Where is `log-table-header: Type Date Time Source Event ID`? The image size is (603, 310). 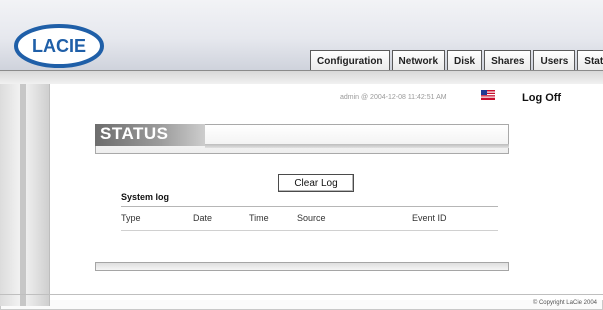 log-table-header: Type Date Time Source Event ID is located at coordinates (309, 220).